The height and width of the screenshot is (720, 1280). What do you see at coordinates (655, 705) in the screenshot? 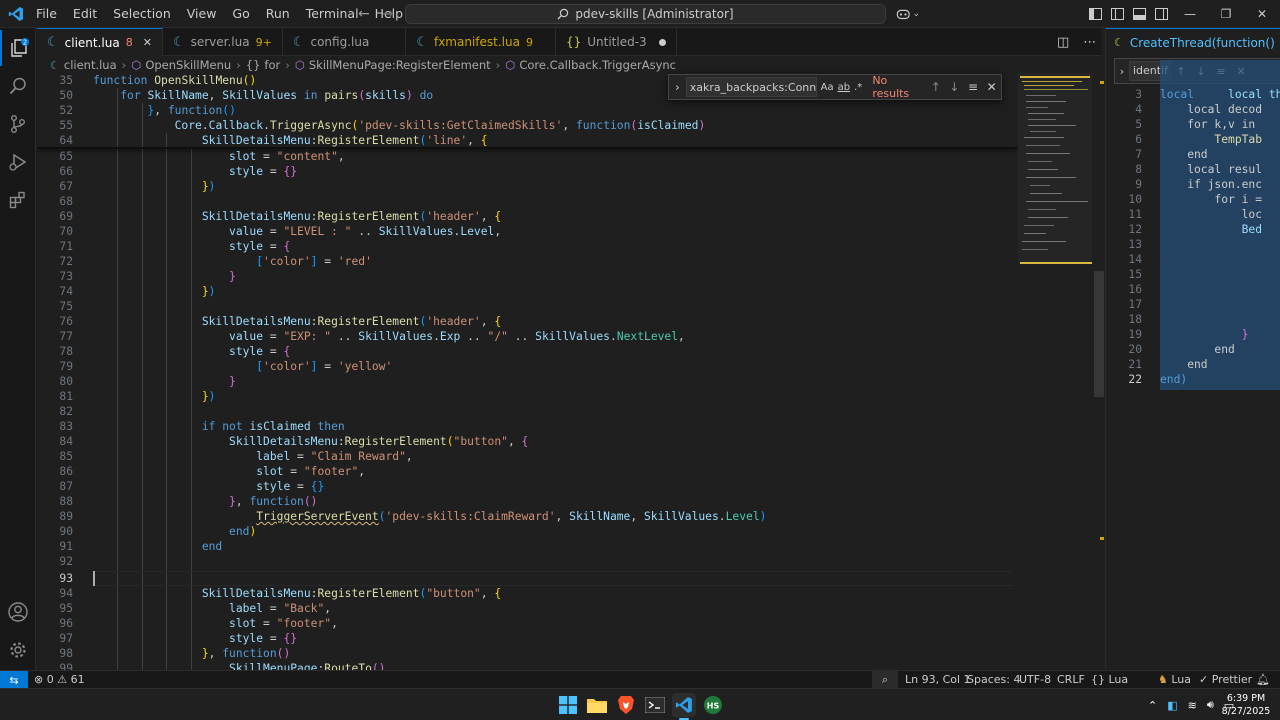
I see `terminal-icon` at bounding box center [655, 705].